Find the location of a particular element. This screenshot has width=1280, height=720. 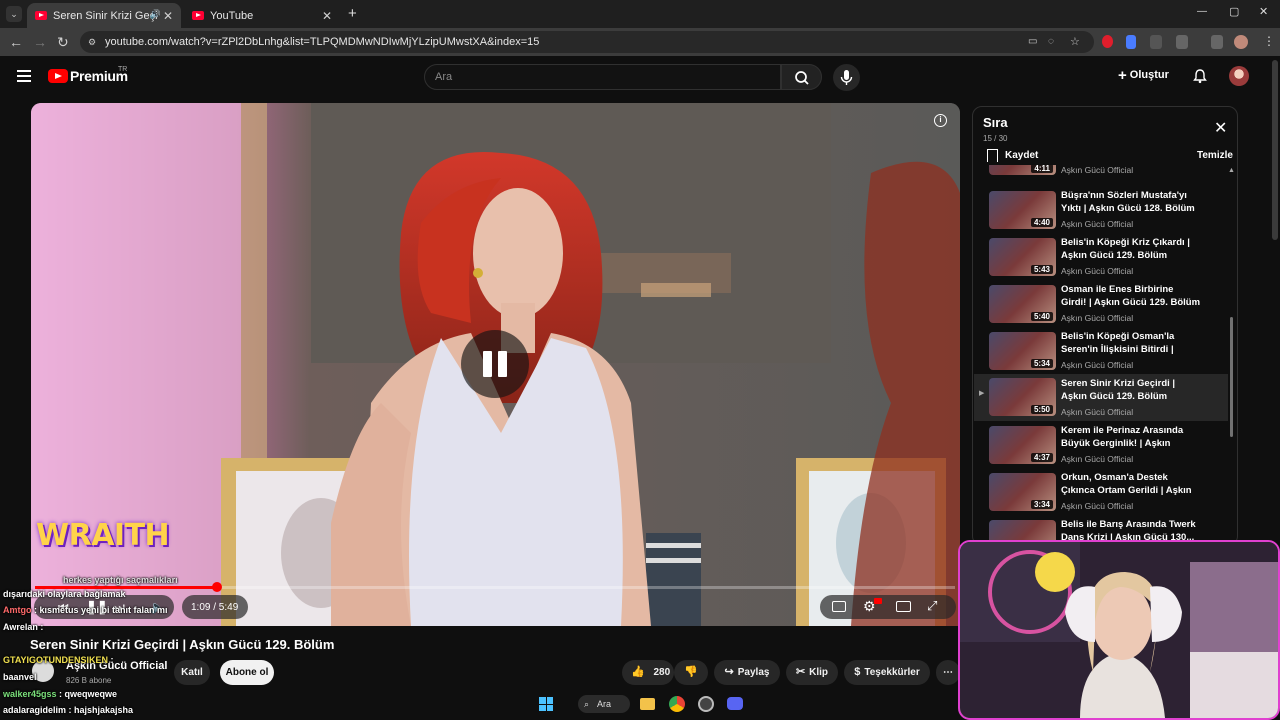

cast-icon: ▭ is located at coordinates (1032, 42).